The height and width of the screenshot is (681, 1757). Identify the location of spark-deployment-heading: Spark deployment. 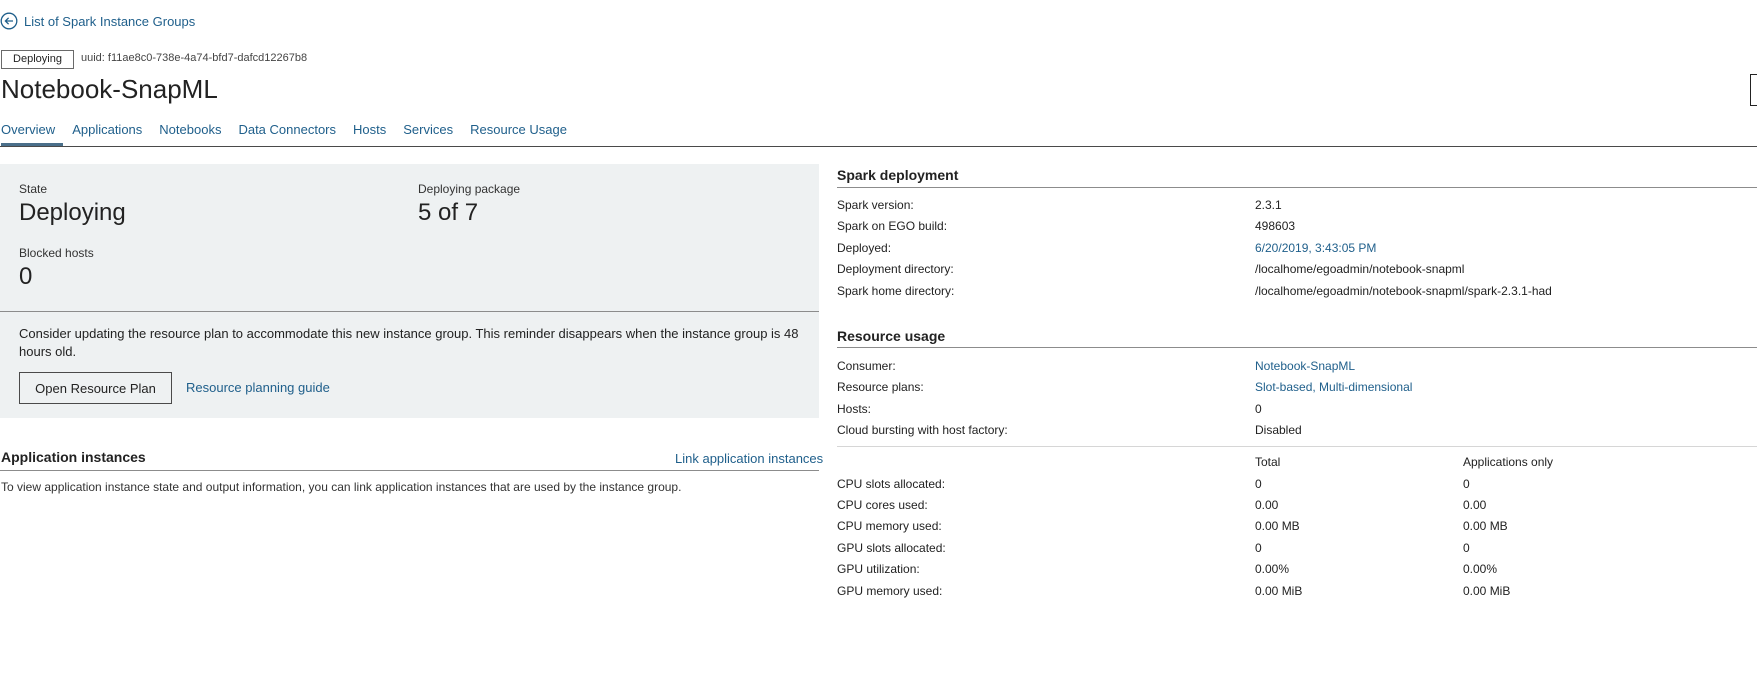
(898, 175).